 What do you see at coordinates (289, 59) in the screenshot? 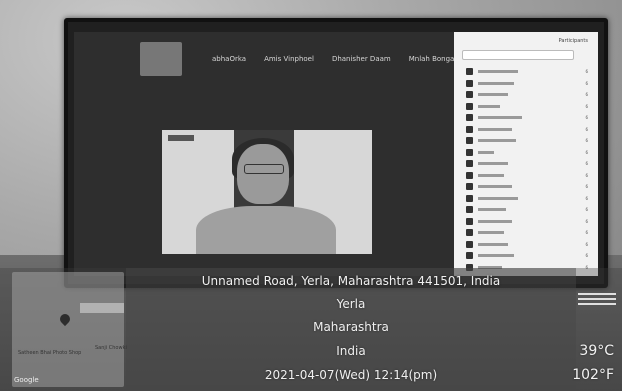
I see `participant-tab-2: Amis Vinphoel` at bounding box center [289, 59].